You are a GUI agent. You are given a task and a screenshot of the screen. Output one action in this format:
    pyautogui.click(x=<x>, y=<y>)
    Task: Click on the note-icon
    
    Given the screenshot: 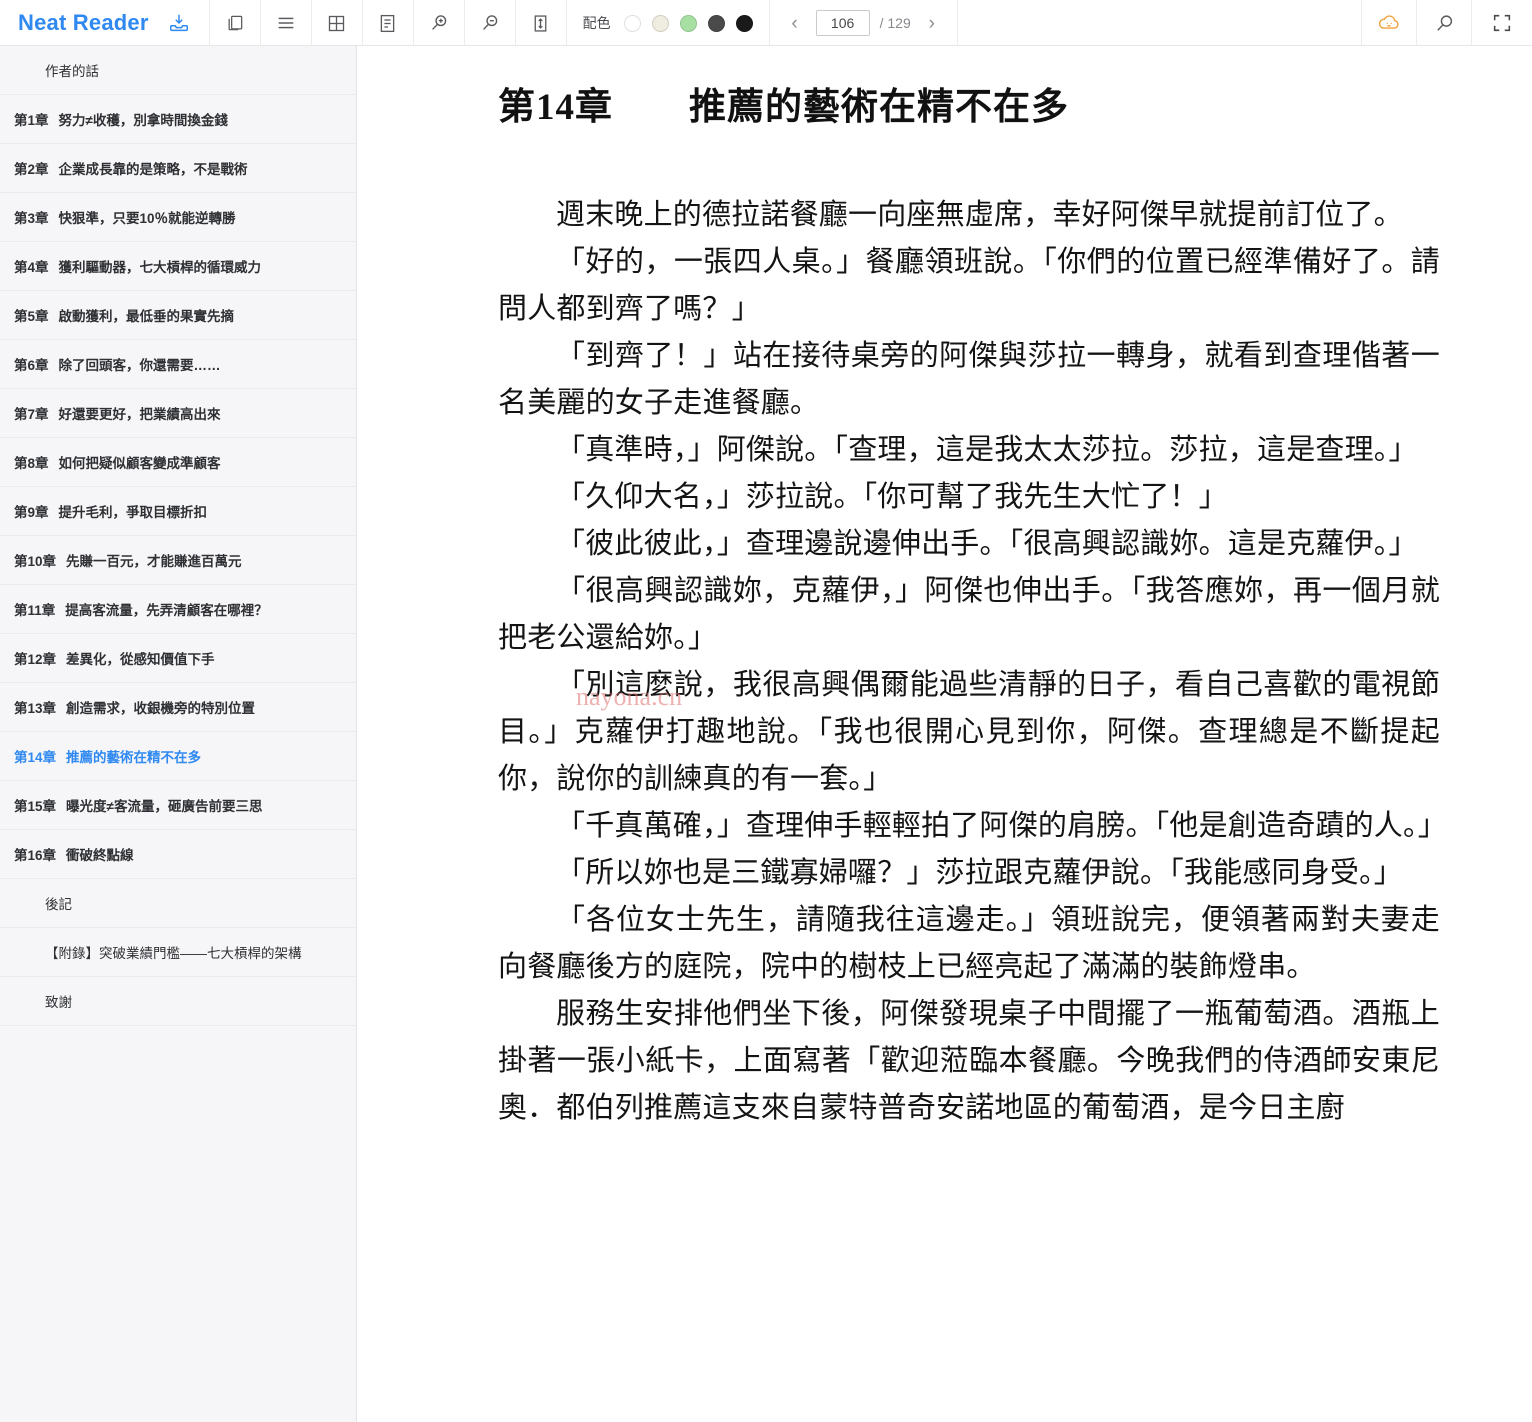 What is the action you would take?
    pyautogui.click(x=388, y=23)
    